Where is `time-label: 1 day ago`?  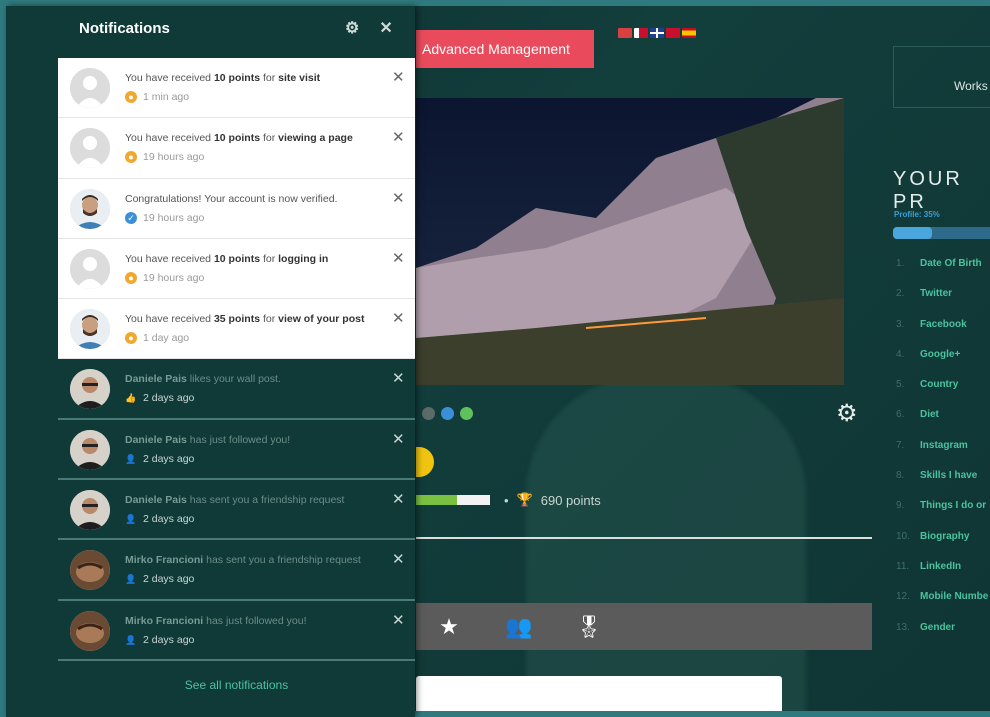
time-label: 1 day ago is located at coordinates (166, 338).